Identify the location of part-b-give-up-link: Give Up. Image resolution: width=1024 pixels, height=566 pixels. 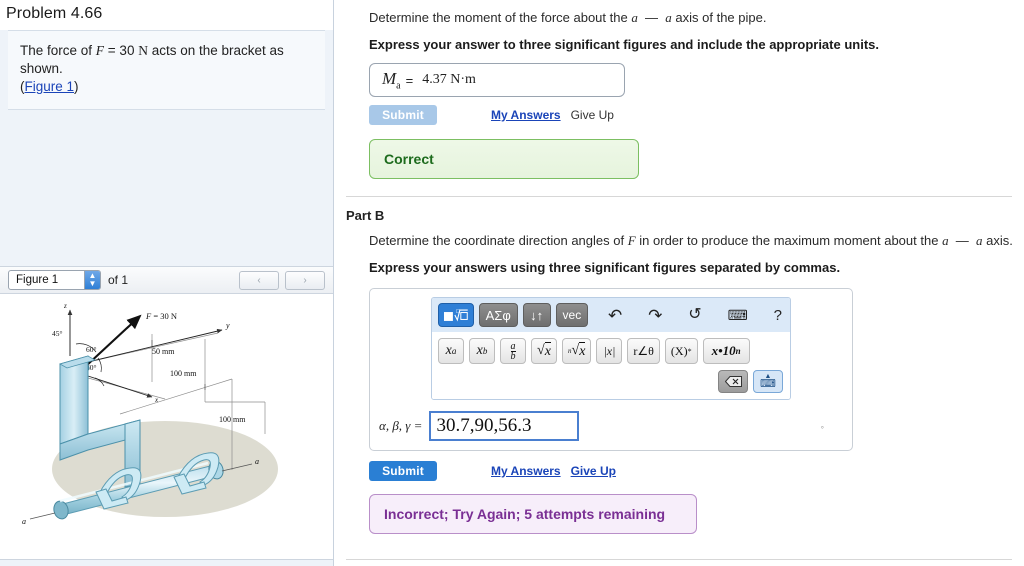
(593, 471).